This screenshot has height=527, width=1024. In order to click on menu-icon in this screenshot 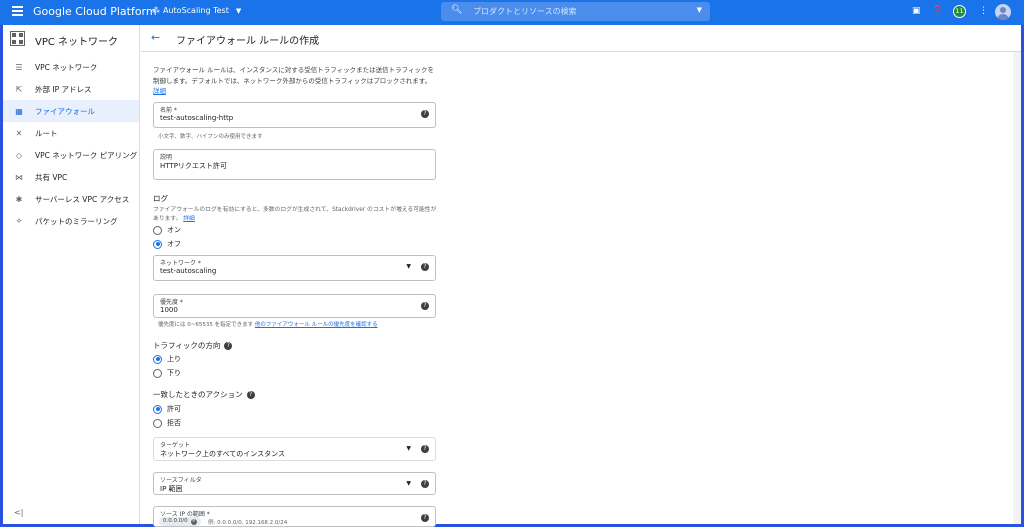, I will do `click(17, 11)`.